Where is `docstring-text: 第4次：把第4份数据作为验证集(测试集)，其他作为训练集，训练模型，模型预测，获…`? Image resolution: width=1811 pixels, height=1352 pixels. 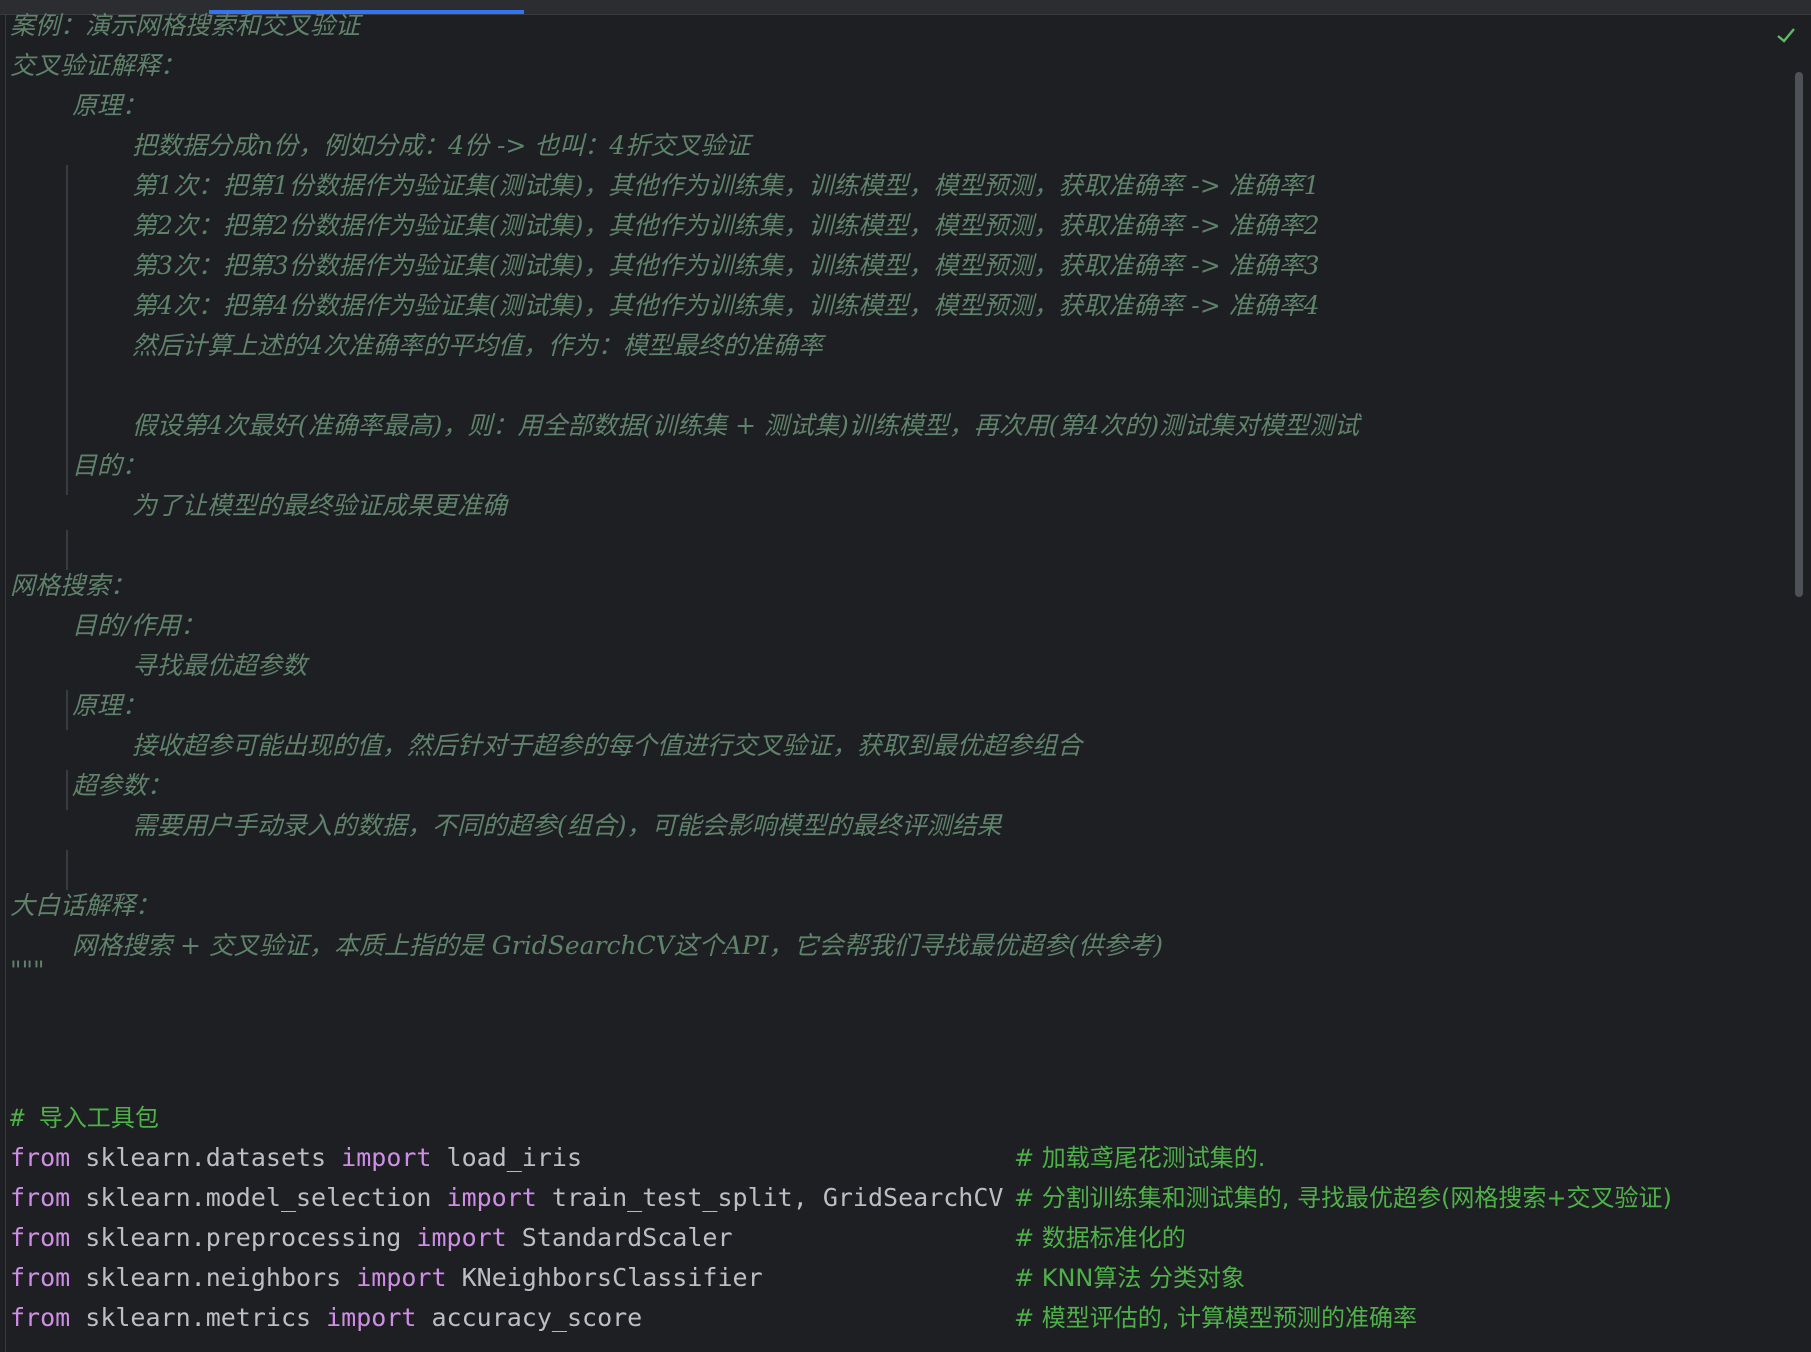
docstring-text: 第4次：把第4份数据作为验证集(测试集)，其他作为训练集，训练模型，模型预测，获… is located at coordinates (726, 305).